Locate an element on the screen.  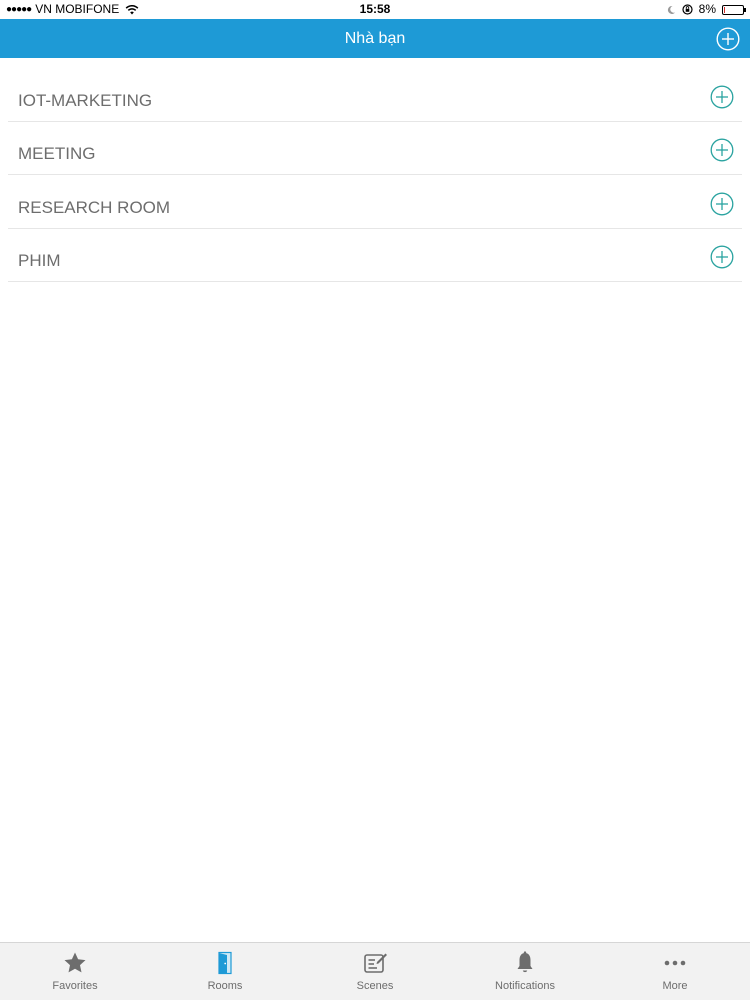
more-dots-icon is located at coordinates (675, 963).